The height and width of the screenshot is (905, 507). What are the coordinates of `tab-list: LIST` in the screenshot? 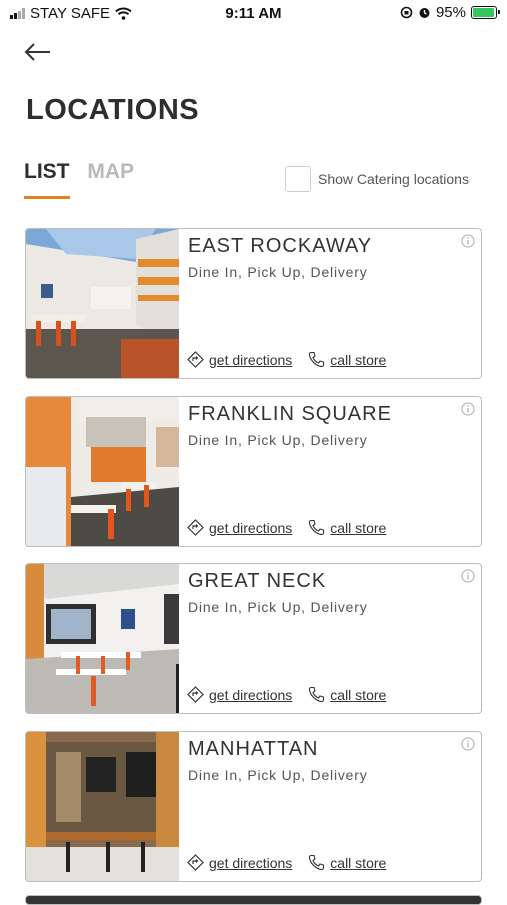 It's located at (47, 179).